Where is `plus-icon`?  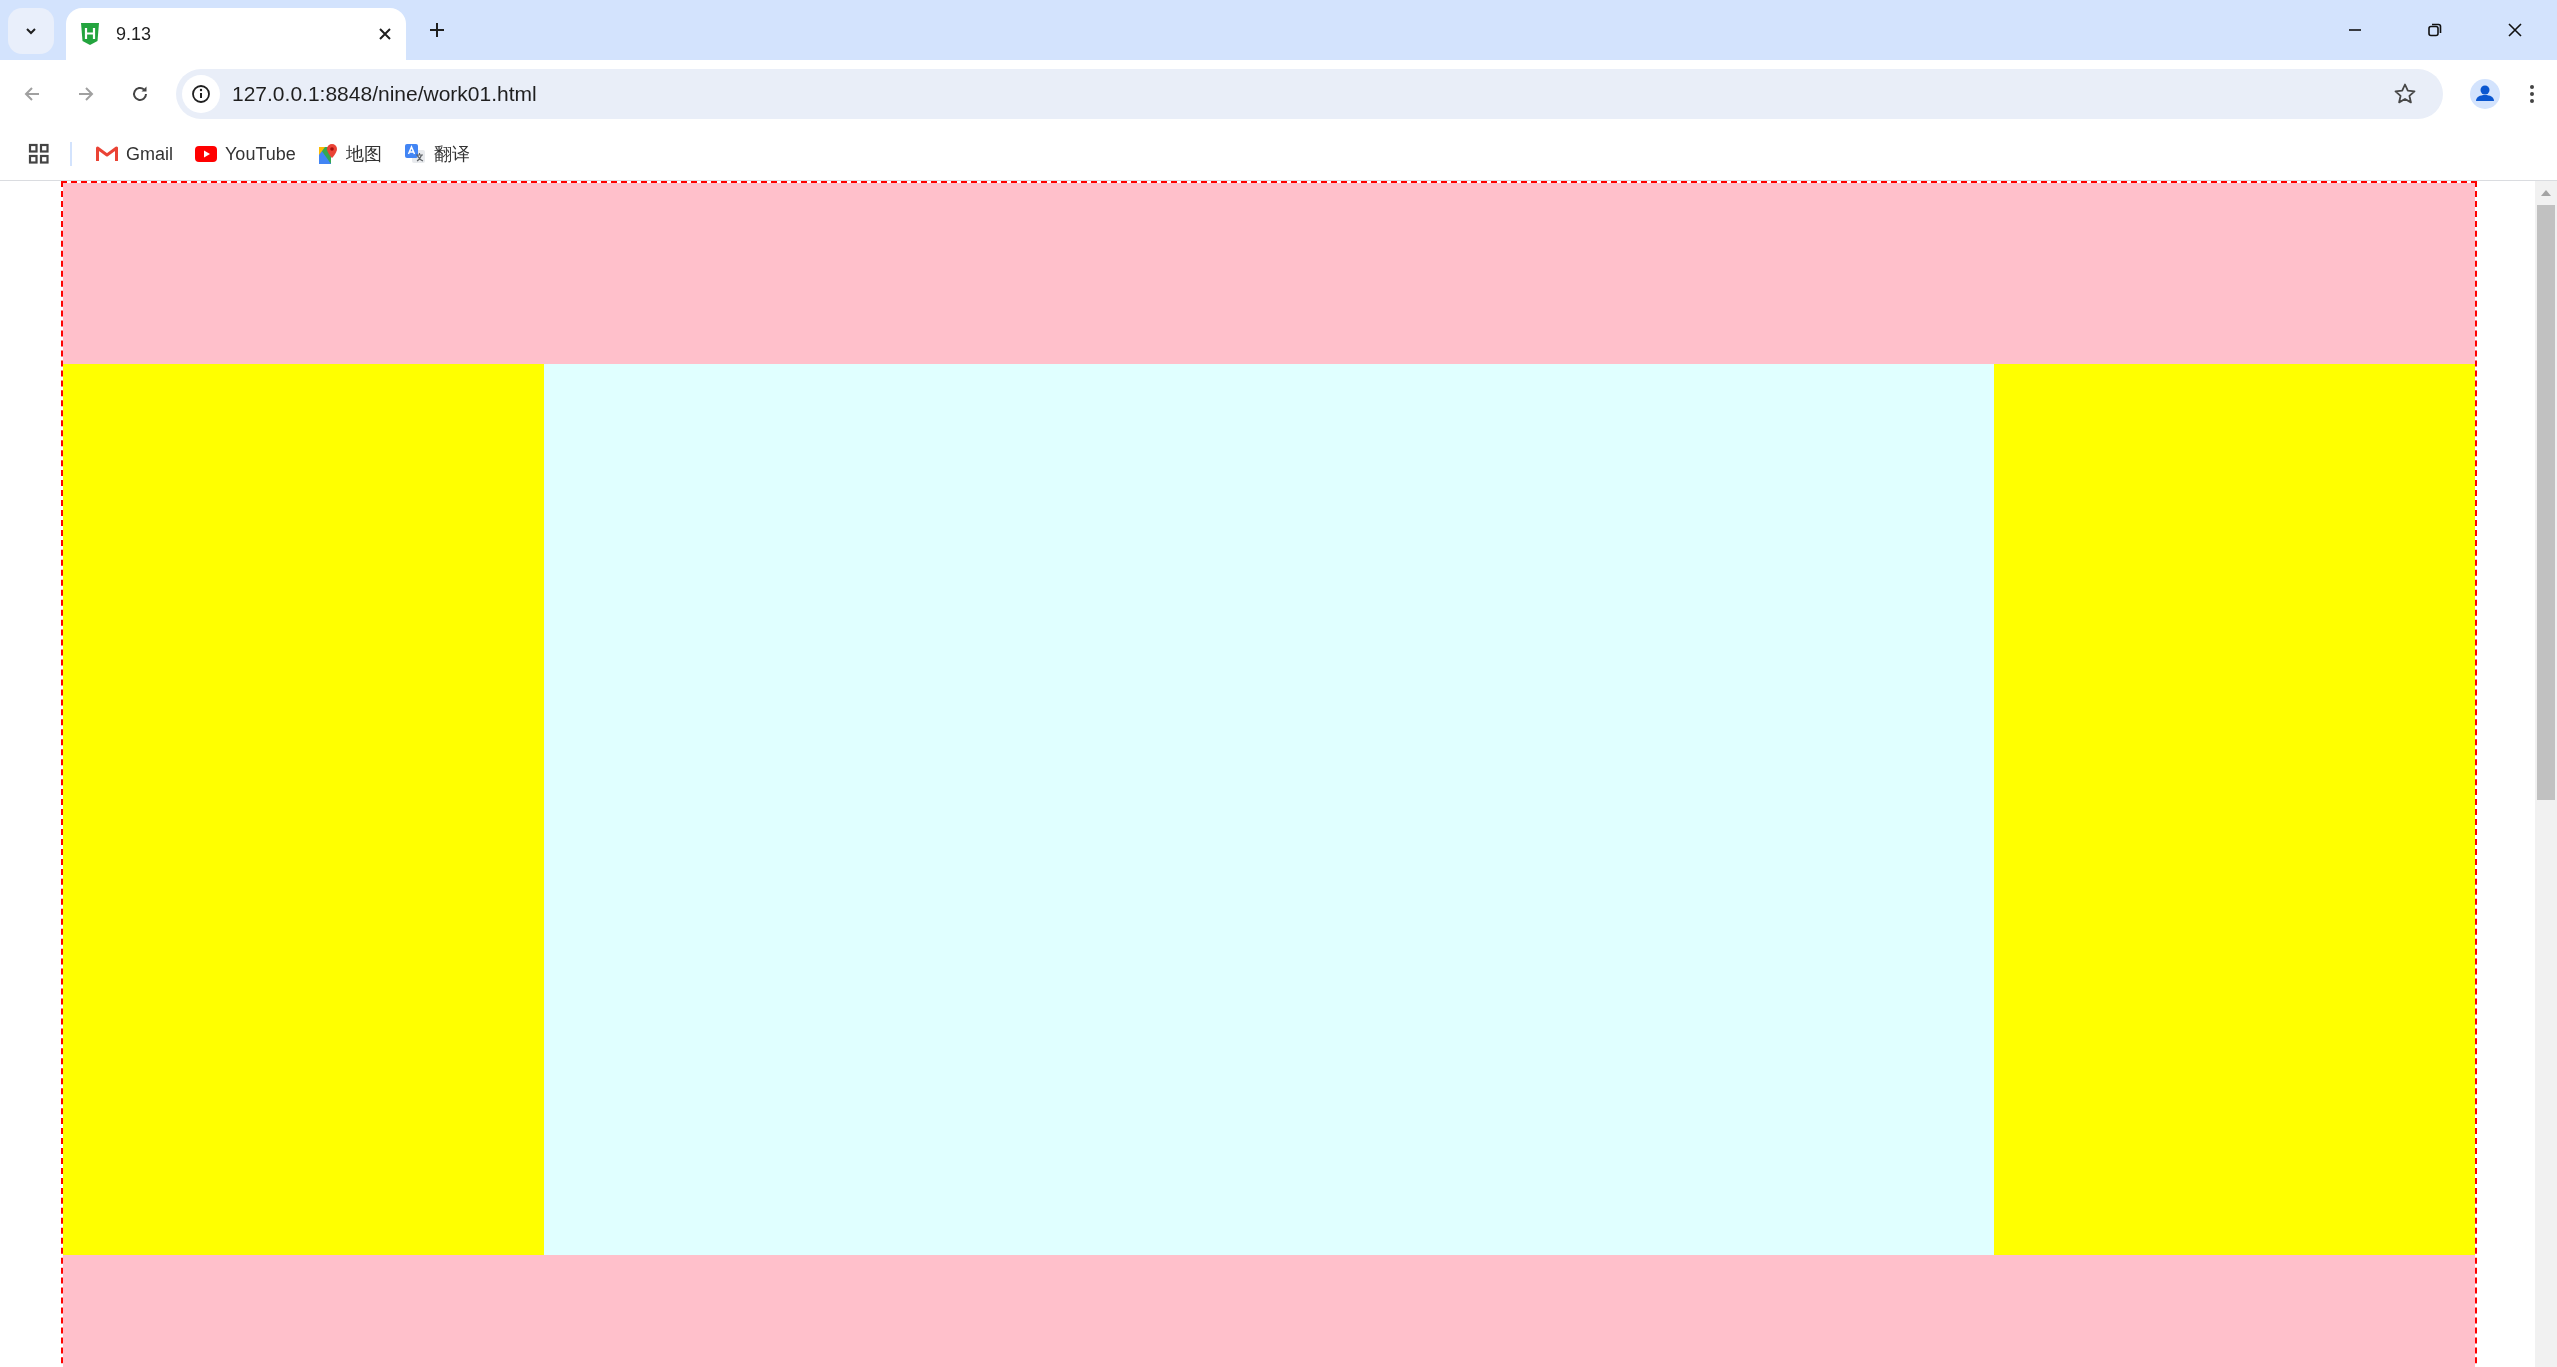
plus-icon is located at coordinates (437, 30).